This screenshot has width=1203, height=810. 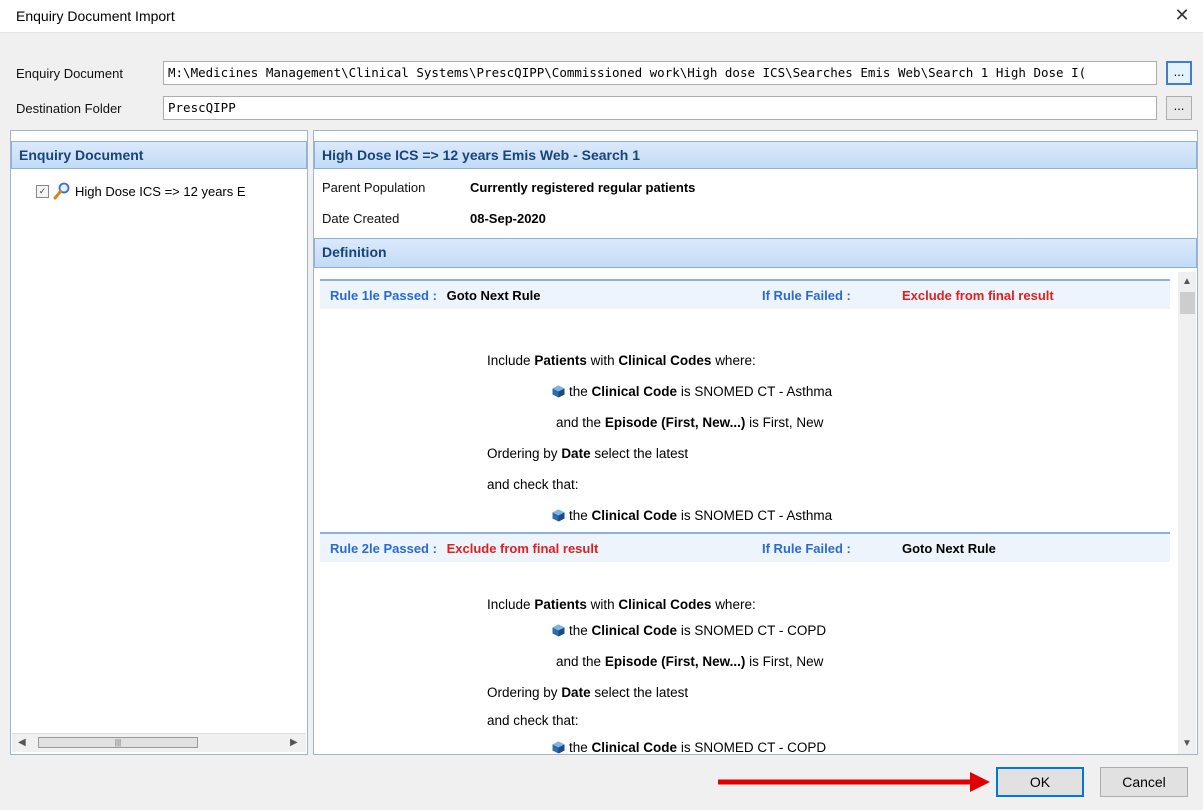 What do you see at coordinates (978, 295) in the screenshot?
I see `rule-1-failed-action: Exclude from final result` at bounding box center [978, 295].